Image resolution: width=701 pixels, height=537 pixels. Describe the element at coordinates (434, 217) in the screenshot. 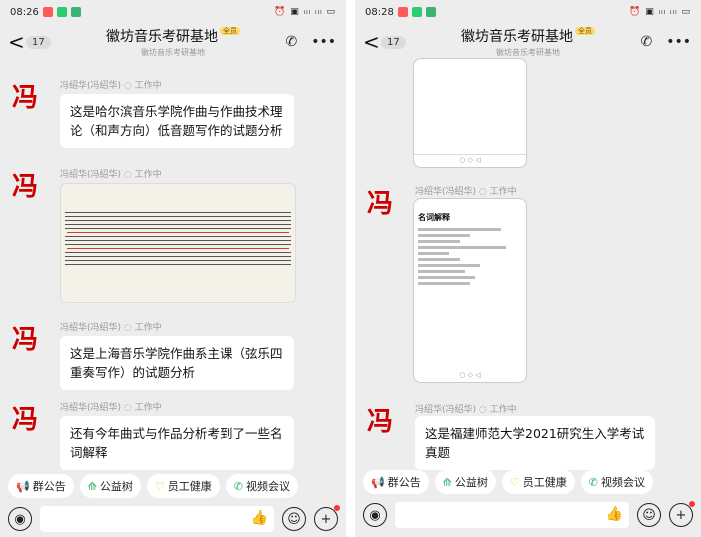

I see `doc-title: 名词解释` at that location.